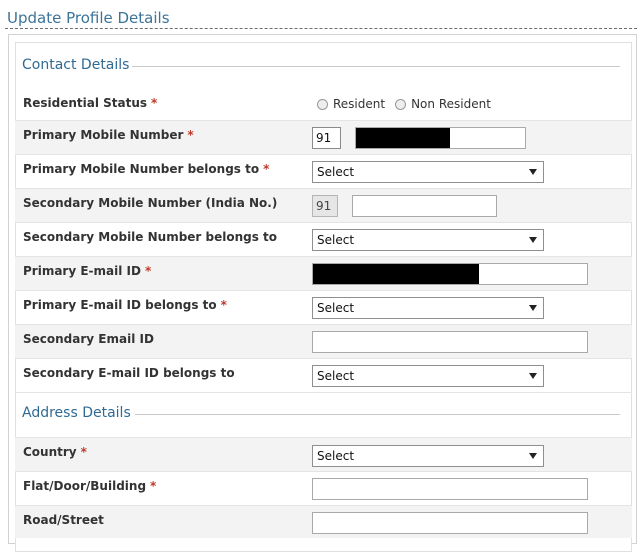  I want to click on resident-radio-label: Resident, so click(359, 104).